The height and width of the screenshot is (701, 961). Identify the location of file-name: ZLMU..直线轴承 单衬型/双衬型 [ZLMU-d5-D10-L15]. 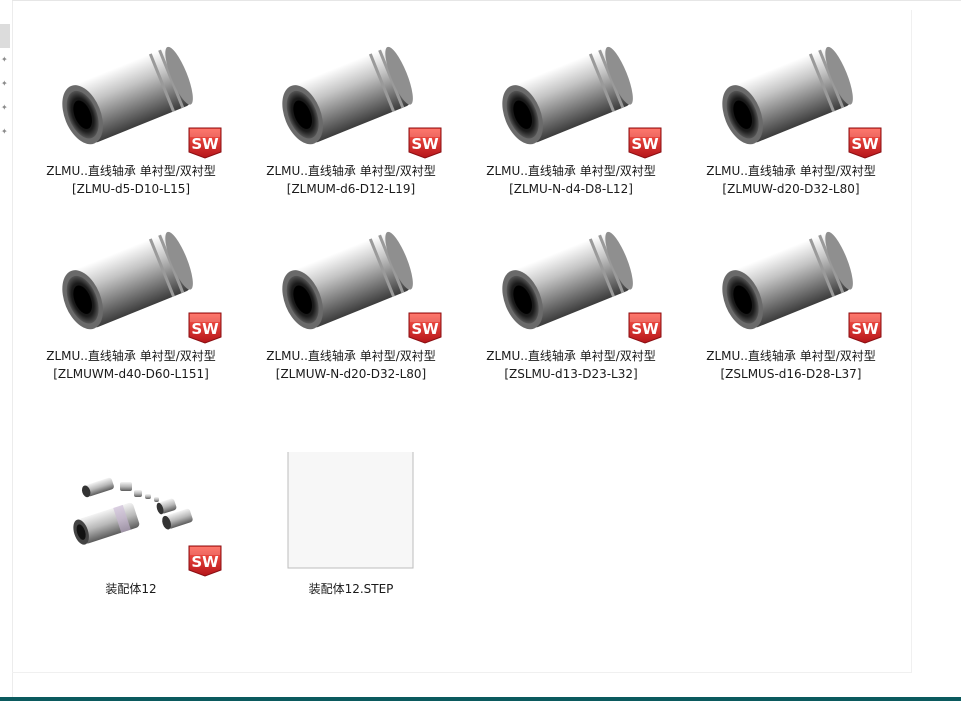
(131, 180).